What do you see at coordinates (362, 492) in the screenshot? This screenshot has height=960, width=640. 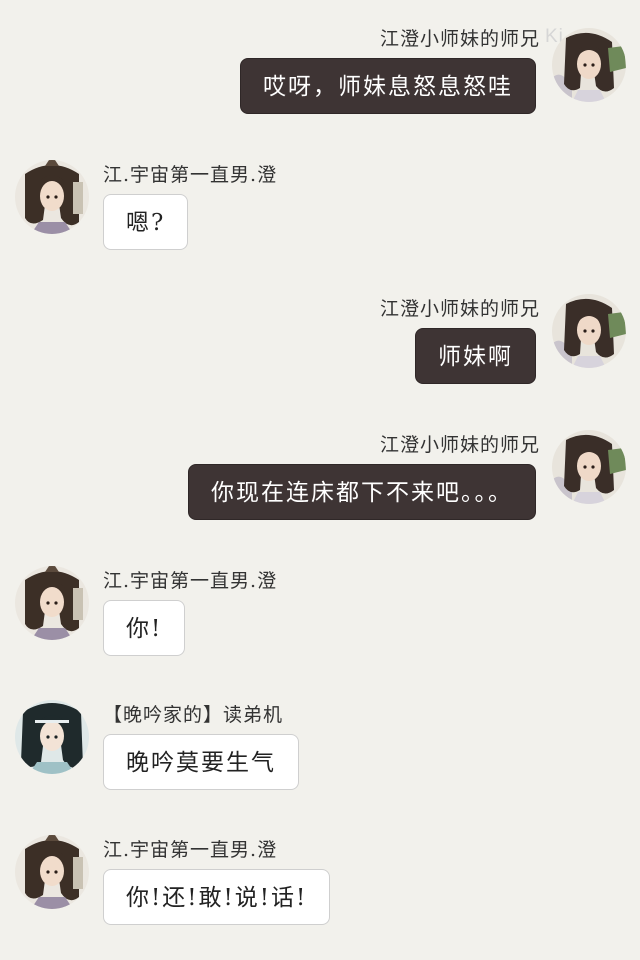 I see `message-bubble: 你现在连床都下不来吧。。。` at bounding box center [362, 492].